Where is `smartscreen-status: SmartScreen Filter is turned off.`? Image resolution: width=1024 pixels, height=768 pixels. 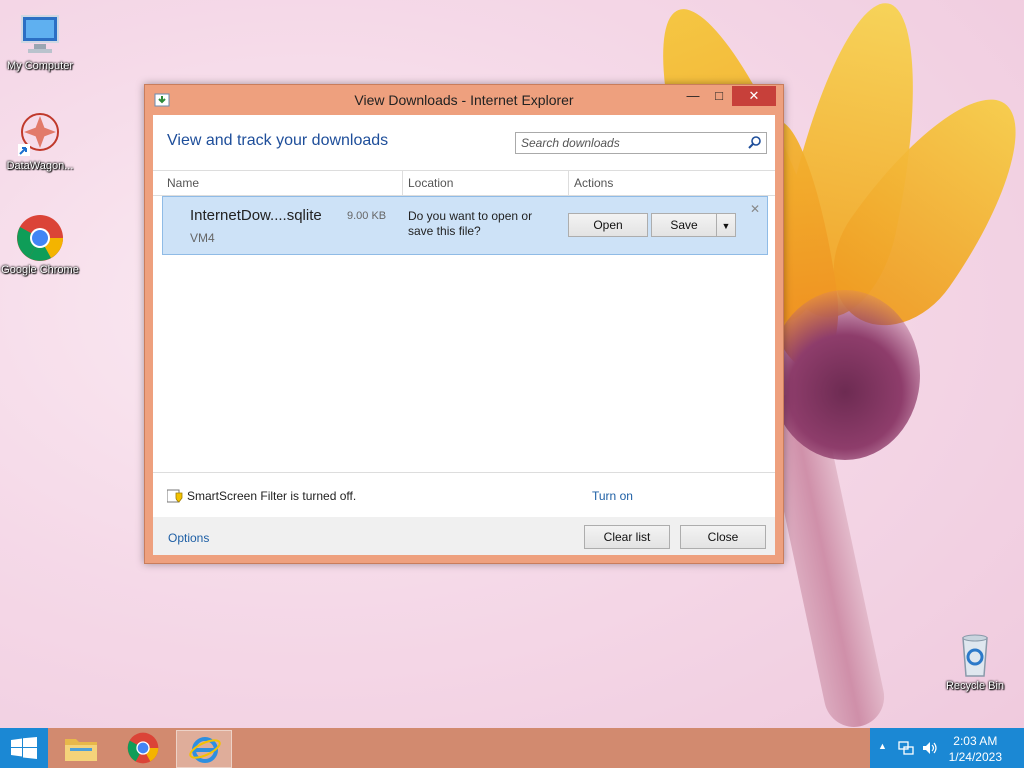 smartscreen-status: SmartScreen Filter is turned off. is located at coordinates (272, 496).